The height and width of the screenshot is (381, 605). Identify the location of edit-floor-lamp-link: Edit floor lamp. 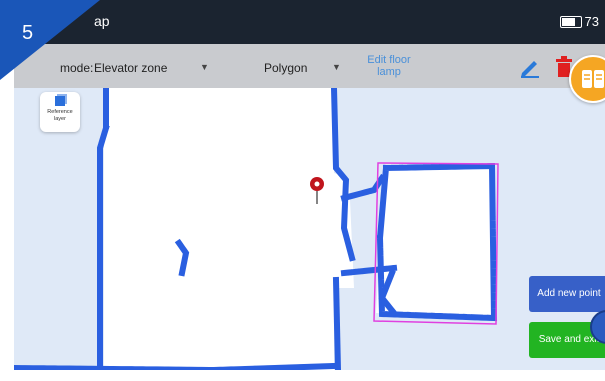
(389, 66).